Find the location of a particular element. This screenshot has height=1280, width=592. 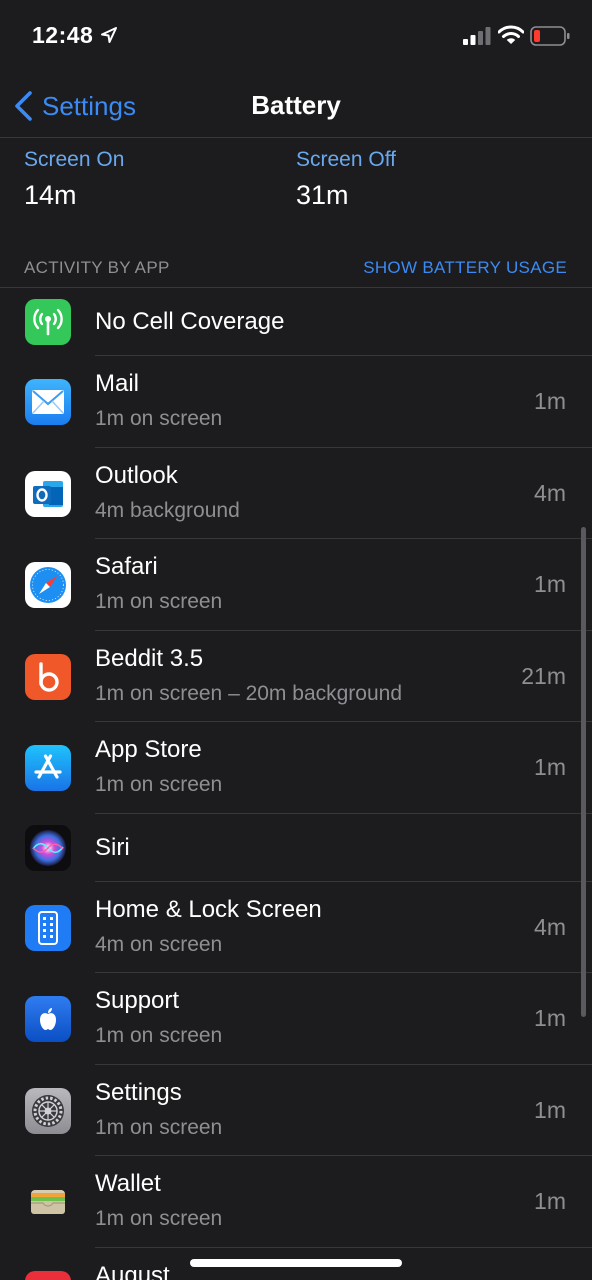

page-title: Battery is located at coordinates (296, 105).